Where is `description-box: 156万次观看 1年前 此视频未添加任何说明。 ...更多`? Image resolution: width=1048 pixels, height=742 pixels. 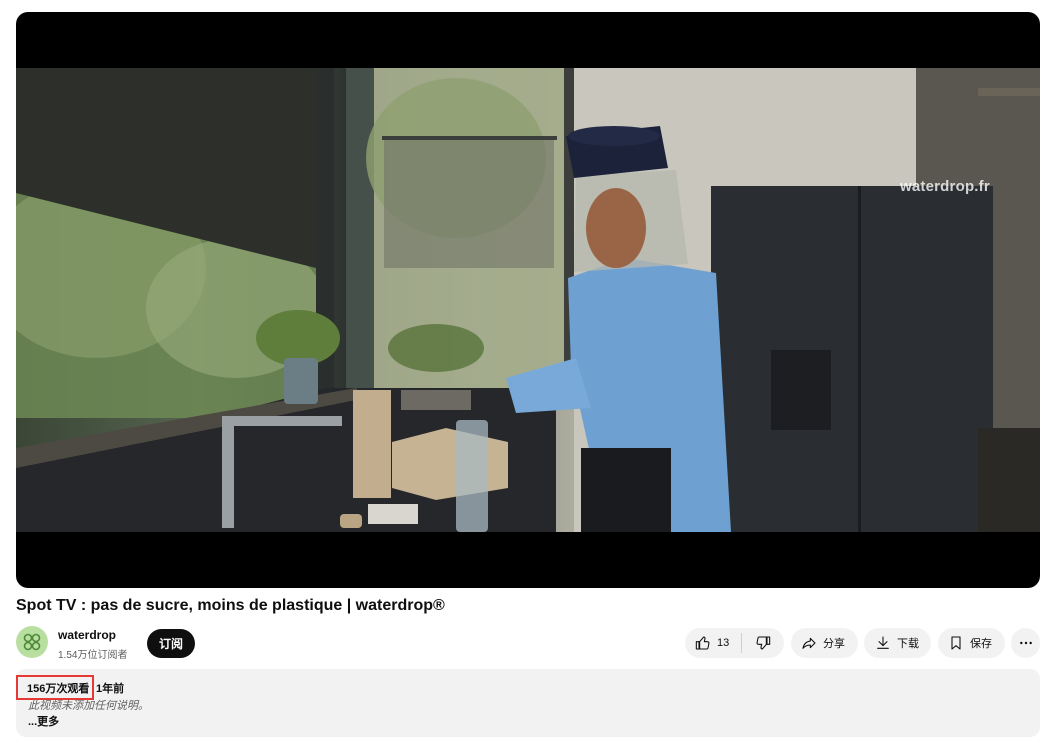 description-box: 156万次观看 1年前 此视频未添加任何说明。 ...更多 is located at coordinates (528, 703).